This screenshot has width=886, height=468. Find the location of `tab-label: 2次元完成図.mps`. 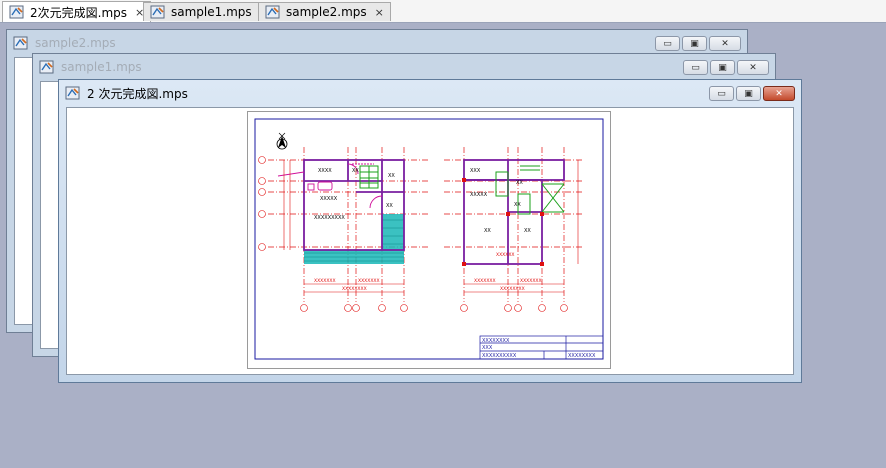

tab-label: 2次元完成図.mps is located at coordinates (79, 12).